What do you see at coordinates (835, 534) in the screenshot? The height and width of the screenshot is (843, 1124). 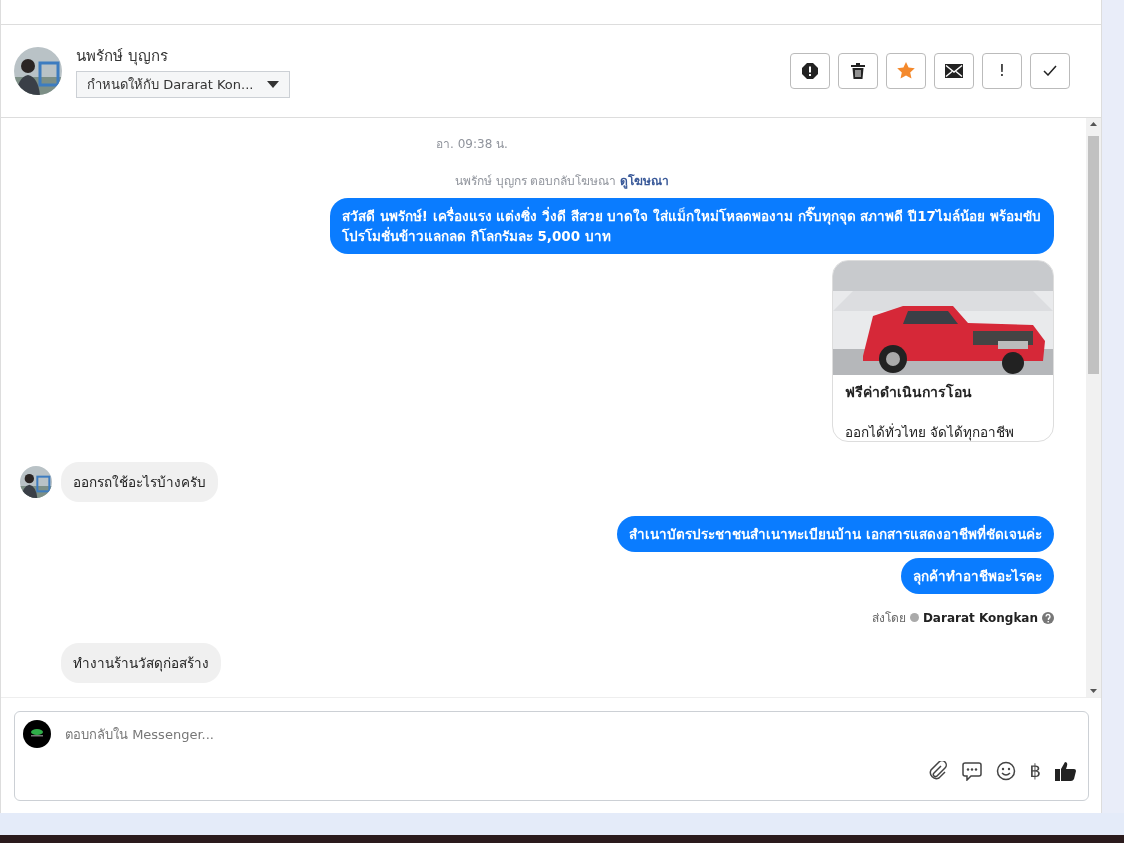 I see `sent-message: สำเนาบัตรประชาชนสำเนาทะเบียนบ้าน เอกสารแสดงอาชีพที่ชัดเจนค่ะ` at bounding box center [835, 534].